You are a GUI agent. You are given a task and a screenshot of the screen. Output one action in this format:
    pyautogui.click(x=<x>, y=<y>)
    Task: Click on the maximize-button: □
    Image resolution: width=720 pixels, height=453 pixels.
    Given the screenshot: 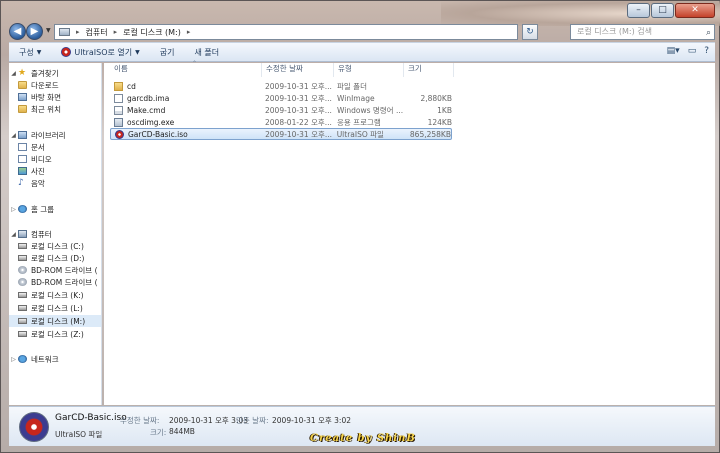 What is the action you would take?
    pyautogui.click(x=662, y=10)
    